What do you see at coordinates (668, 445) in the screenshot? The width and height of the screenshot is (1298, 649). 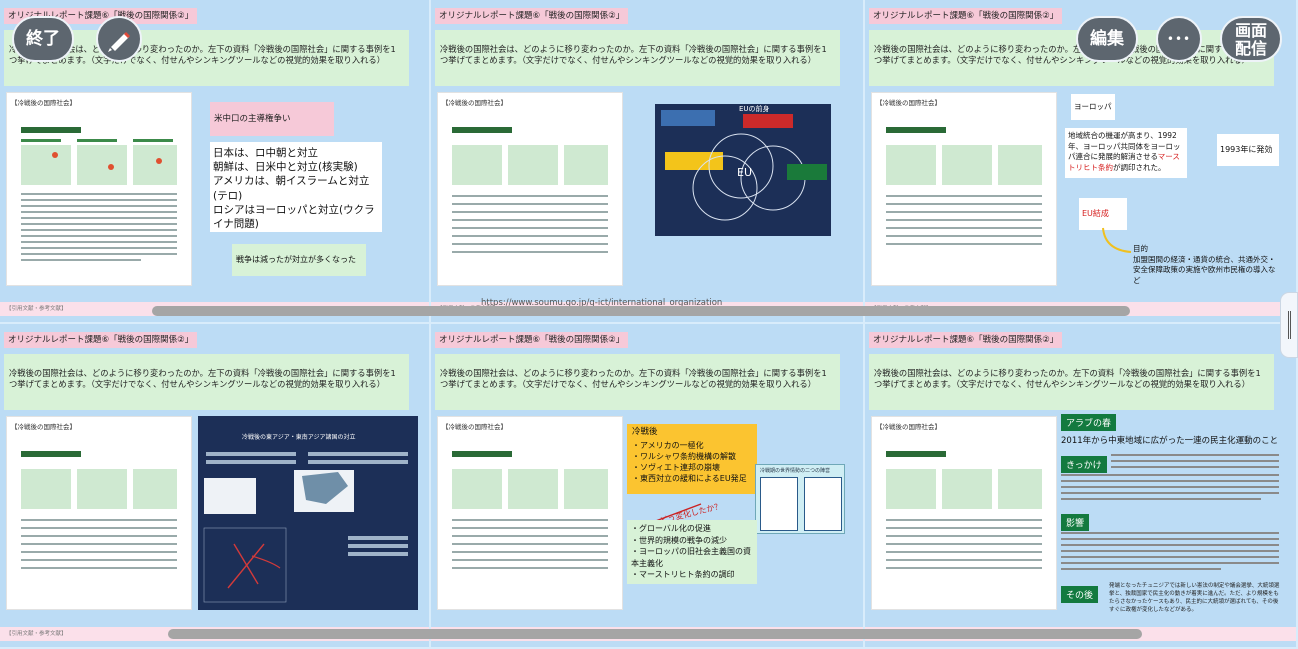 I see `sticky-item: ・アメリカの一極化` at bounding box center [668, 445].